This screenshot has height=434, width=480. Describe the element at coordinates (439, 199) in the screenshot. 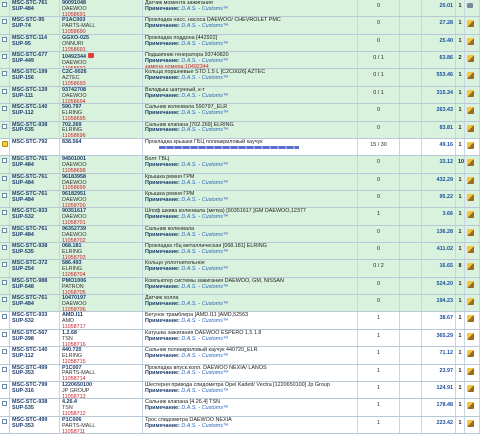

I see `price: 95.22` at that location.